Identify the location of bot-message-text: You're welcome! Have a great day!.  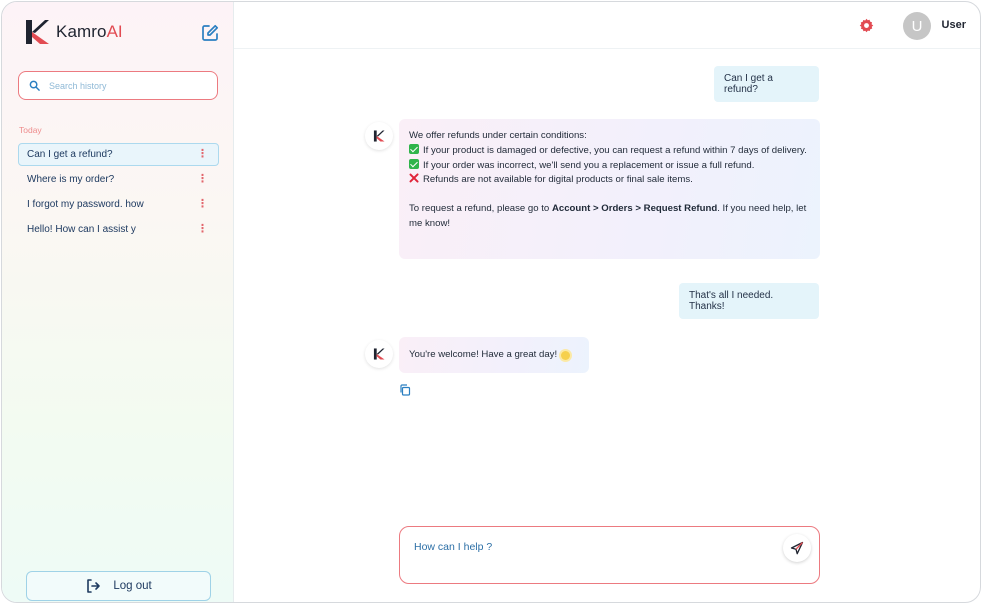
(483, 354).